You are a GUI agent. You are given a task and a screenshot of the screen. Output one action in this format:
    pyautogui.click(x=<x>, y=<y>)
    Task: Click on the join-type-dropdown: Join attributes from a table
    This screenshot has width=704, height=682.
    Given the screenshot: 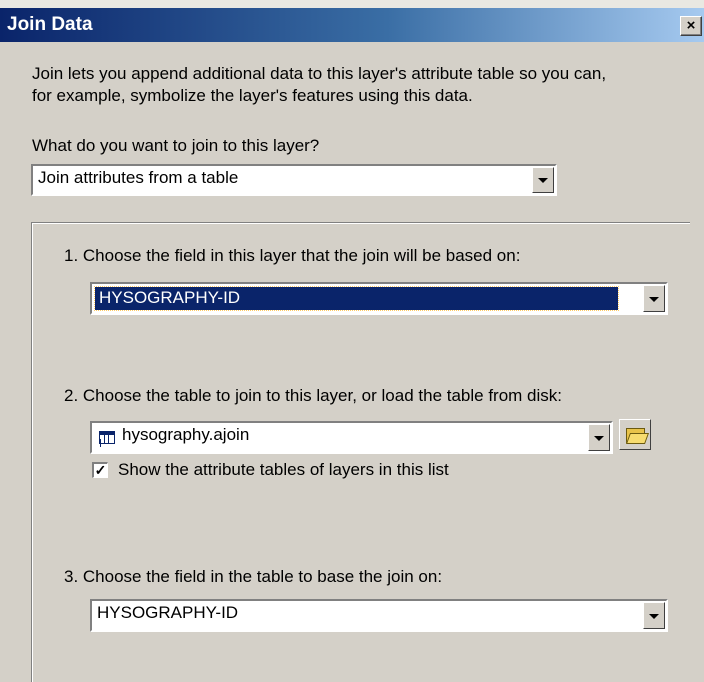 What is the action you would take?
    pyautogui.click(x=294, y=180)
    